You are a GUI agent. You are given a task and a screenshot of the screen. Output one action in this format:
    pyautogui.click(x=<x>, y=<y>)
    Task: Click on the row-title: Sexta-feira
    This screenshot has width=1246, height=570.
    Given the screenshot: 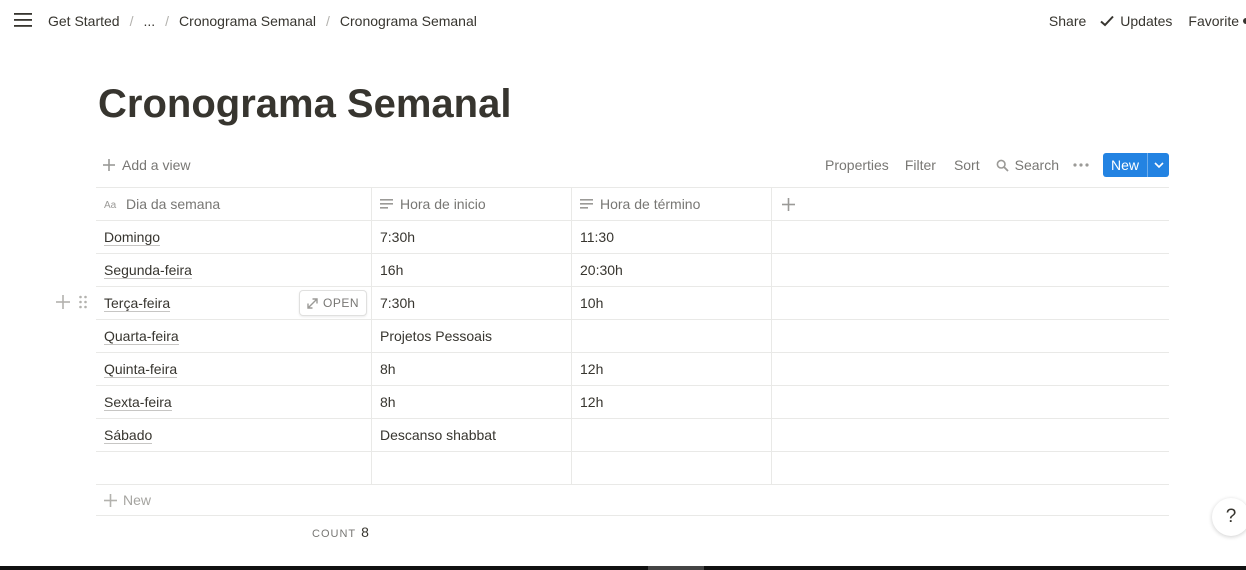 What is the action you would take?
    pyautogui.click(x=138, y=402)
    